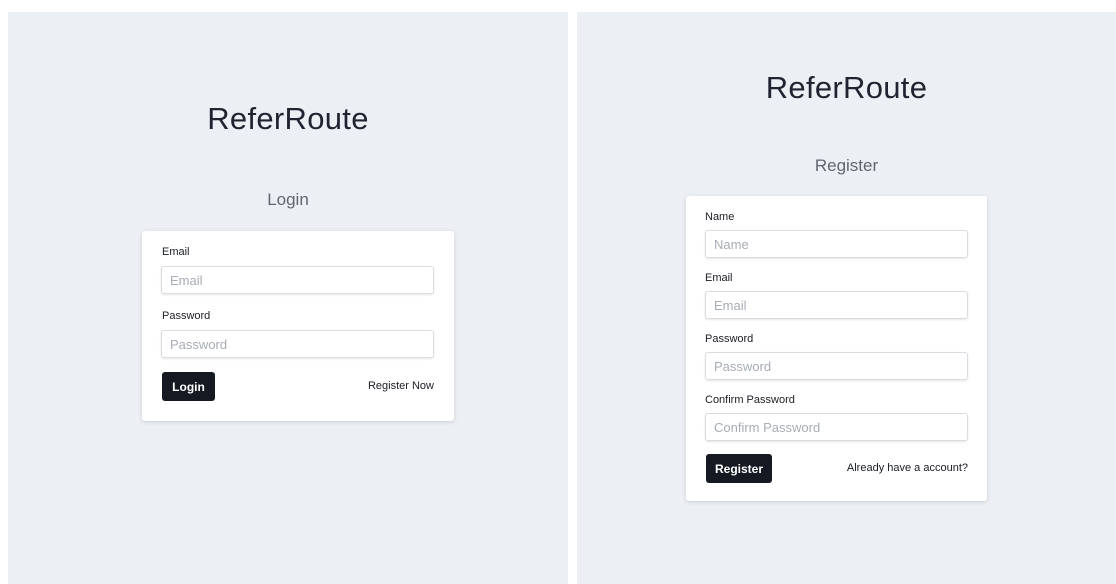  What do you see at coordinates (401, 386) in the screenshot?
I see `register-now-link: Register Now` at bounding box center [401, 386].